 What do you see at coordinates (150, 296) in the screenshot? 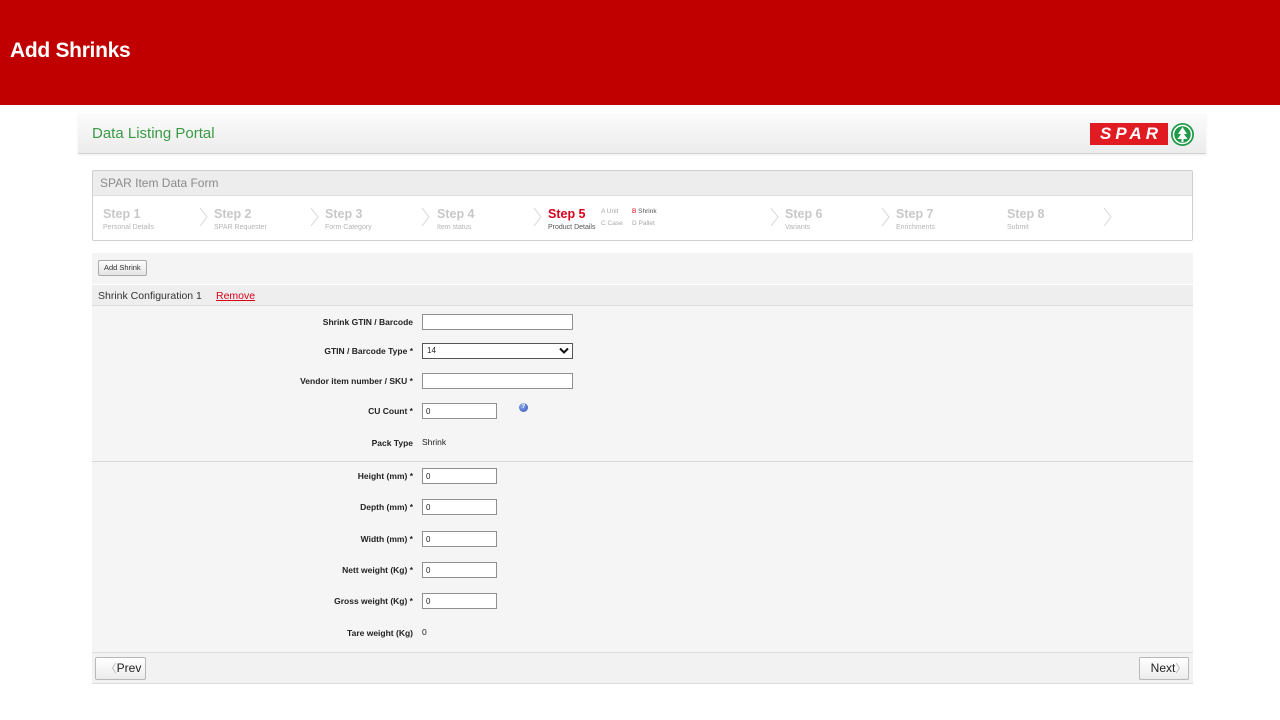
I see `config-title: Shrink Configuration 1` at bounding box center [150, 296].